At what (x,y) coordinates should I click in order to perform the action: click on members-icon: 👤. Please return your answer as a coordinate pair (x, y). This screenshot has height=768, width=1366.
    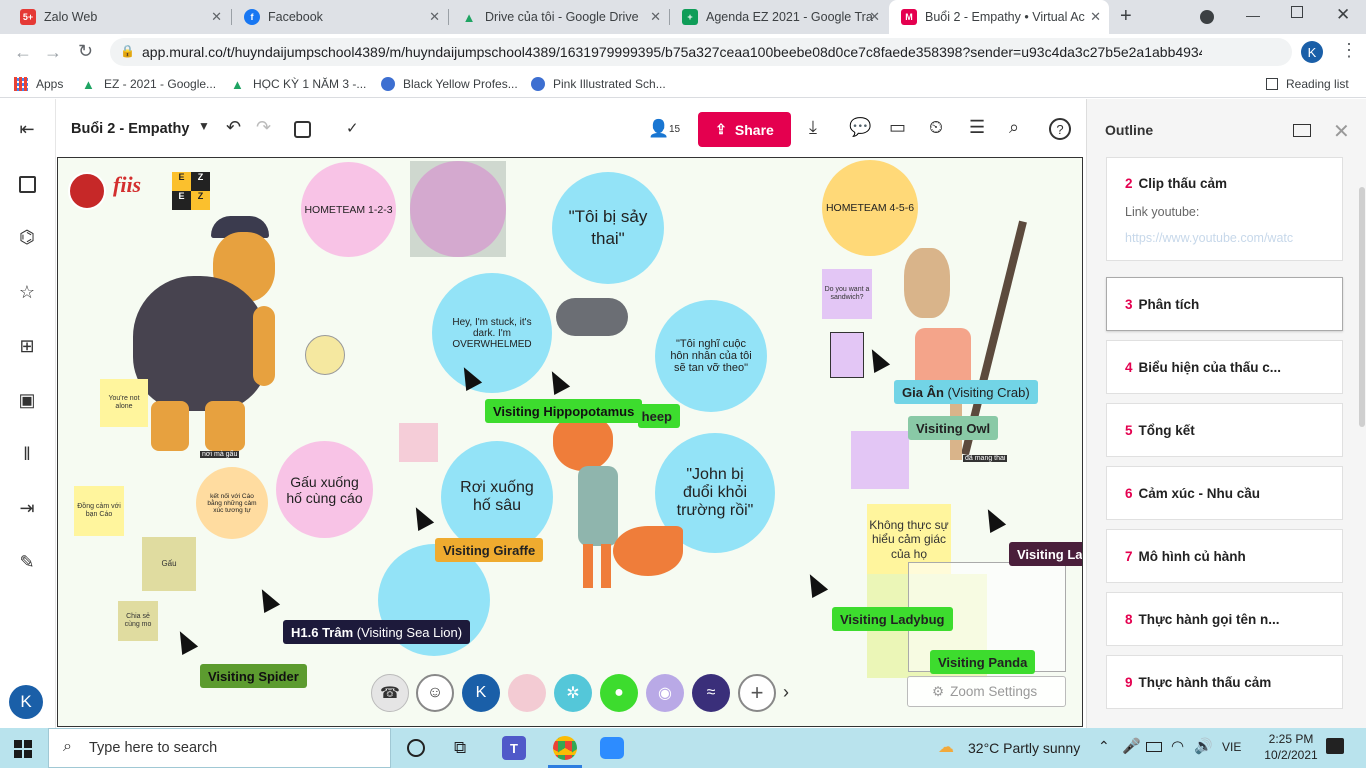
    Looking at the image, I should click on (658, 129).